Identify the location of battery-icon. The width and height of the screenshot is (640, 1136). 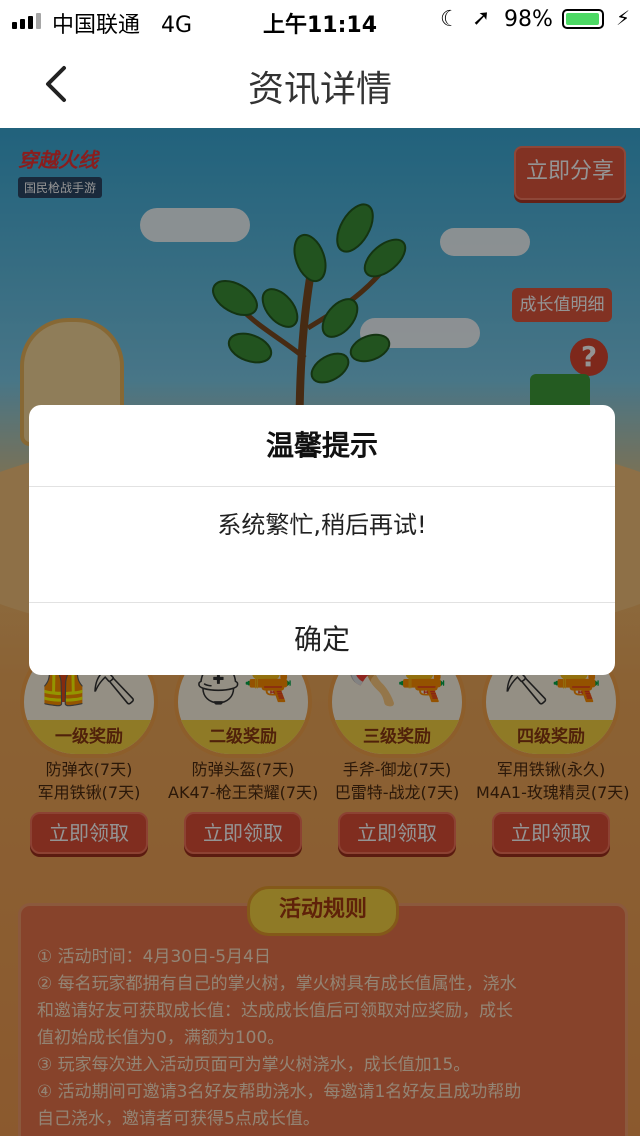
(583, 19).